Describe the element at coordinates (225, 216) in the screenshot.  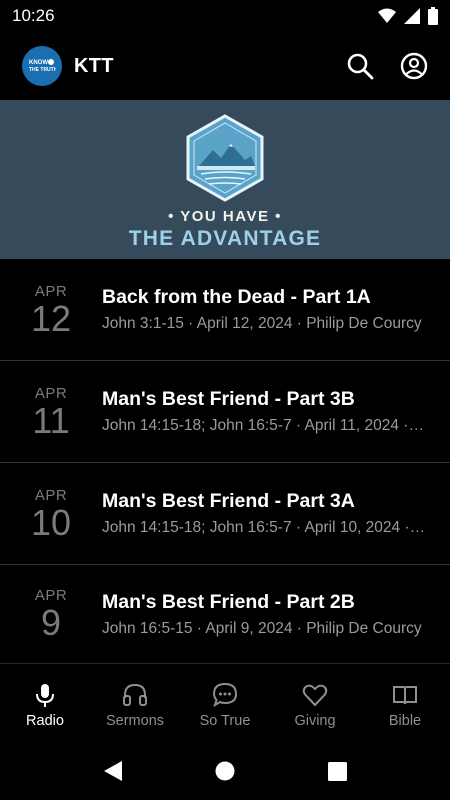
I see `banner-tagline: • YOU HAVE •` at that location.